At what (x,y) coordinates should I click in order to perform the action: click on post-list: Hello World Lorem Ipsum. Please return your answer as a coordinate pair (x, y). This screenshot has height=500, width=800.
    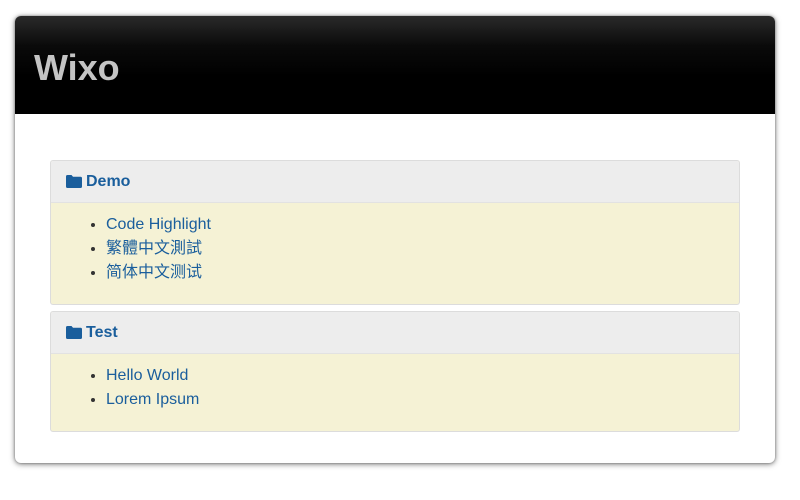
    Looking at the image, I should click on (395, 392).